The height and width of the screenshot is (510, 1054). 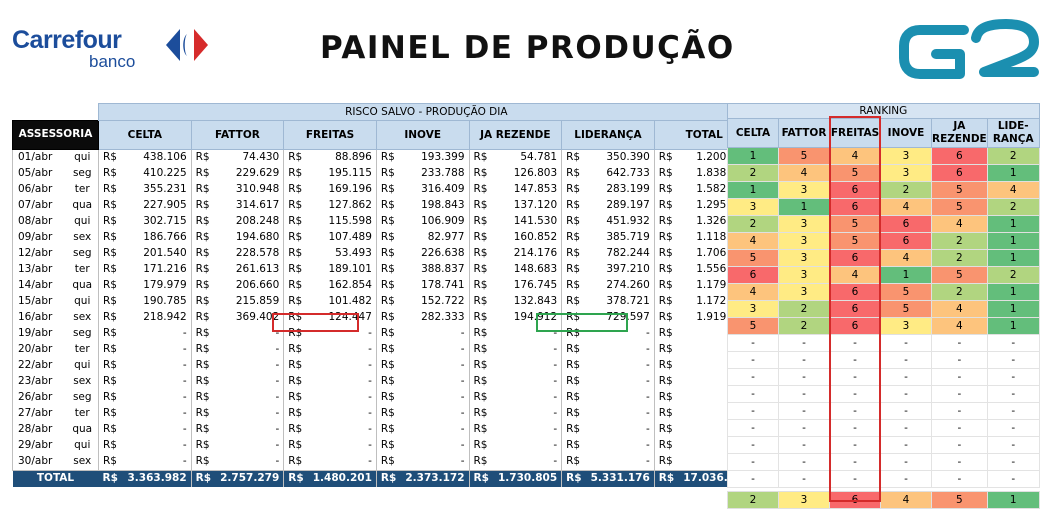 I want to click on rank-cell: 1, so click(x=753, y=190).